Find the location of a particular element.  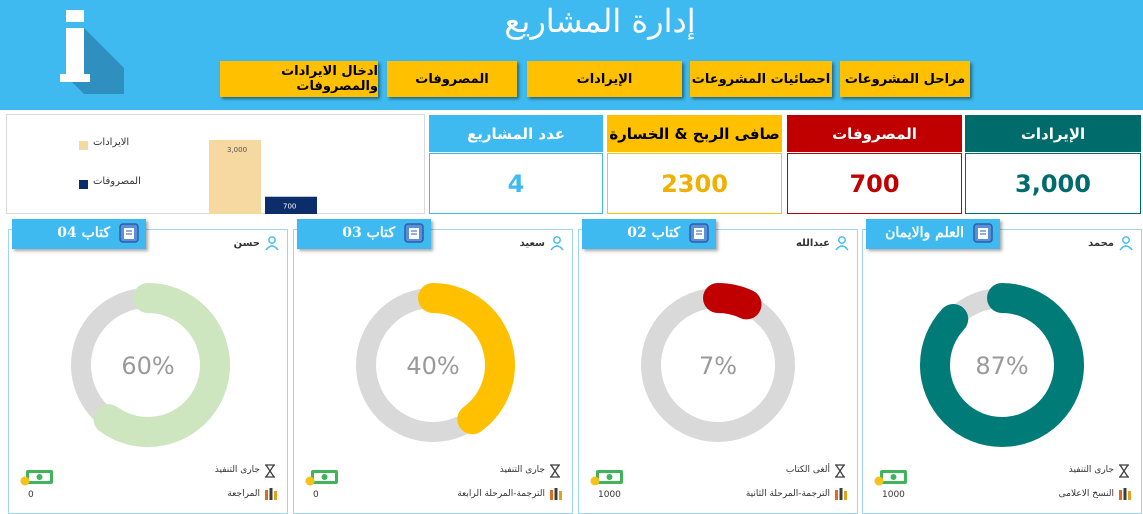

kpi-expenses-label: المصروفات is located at coordinates (874, 133).